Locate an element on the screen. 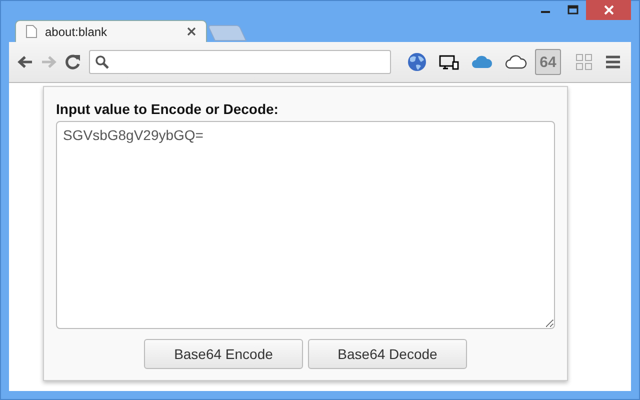 This screenshot has width=640, height=400. cloud-icon is located at coordinates (516, 62).